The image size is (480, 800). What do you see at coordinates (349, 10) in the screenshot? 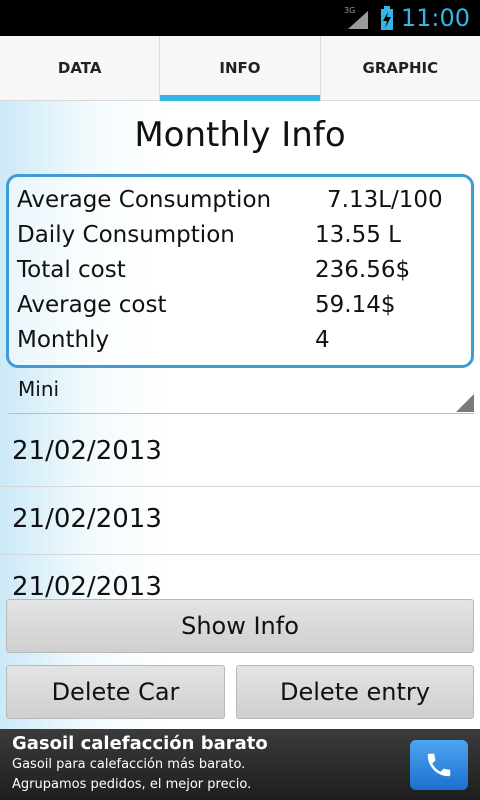
I see `svg-text: 3G` at bounding box center [349, 10].